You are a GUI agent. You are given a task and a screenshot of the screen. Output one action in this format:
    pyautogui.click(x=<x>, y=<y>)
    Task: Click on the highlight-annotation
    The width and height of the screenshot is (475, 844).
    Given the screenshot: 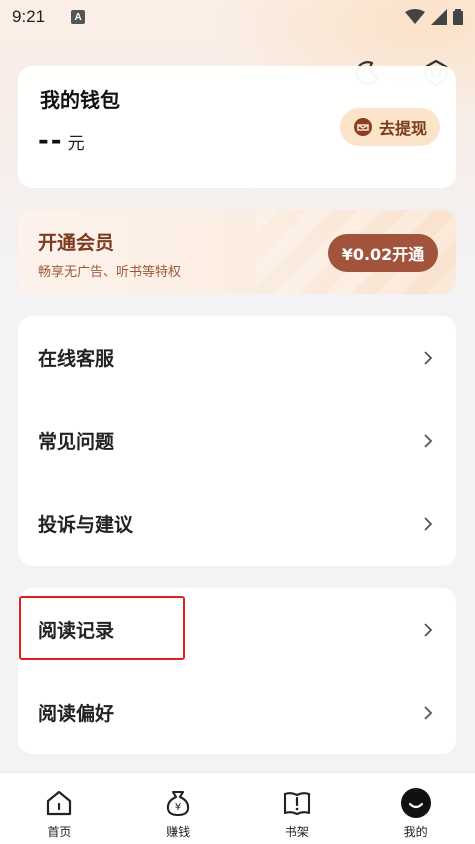 What is the action you would take?
    pyautogui.click(x=102, y=628)
    